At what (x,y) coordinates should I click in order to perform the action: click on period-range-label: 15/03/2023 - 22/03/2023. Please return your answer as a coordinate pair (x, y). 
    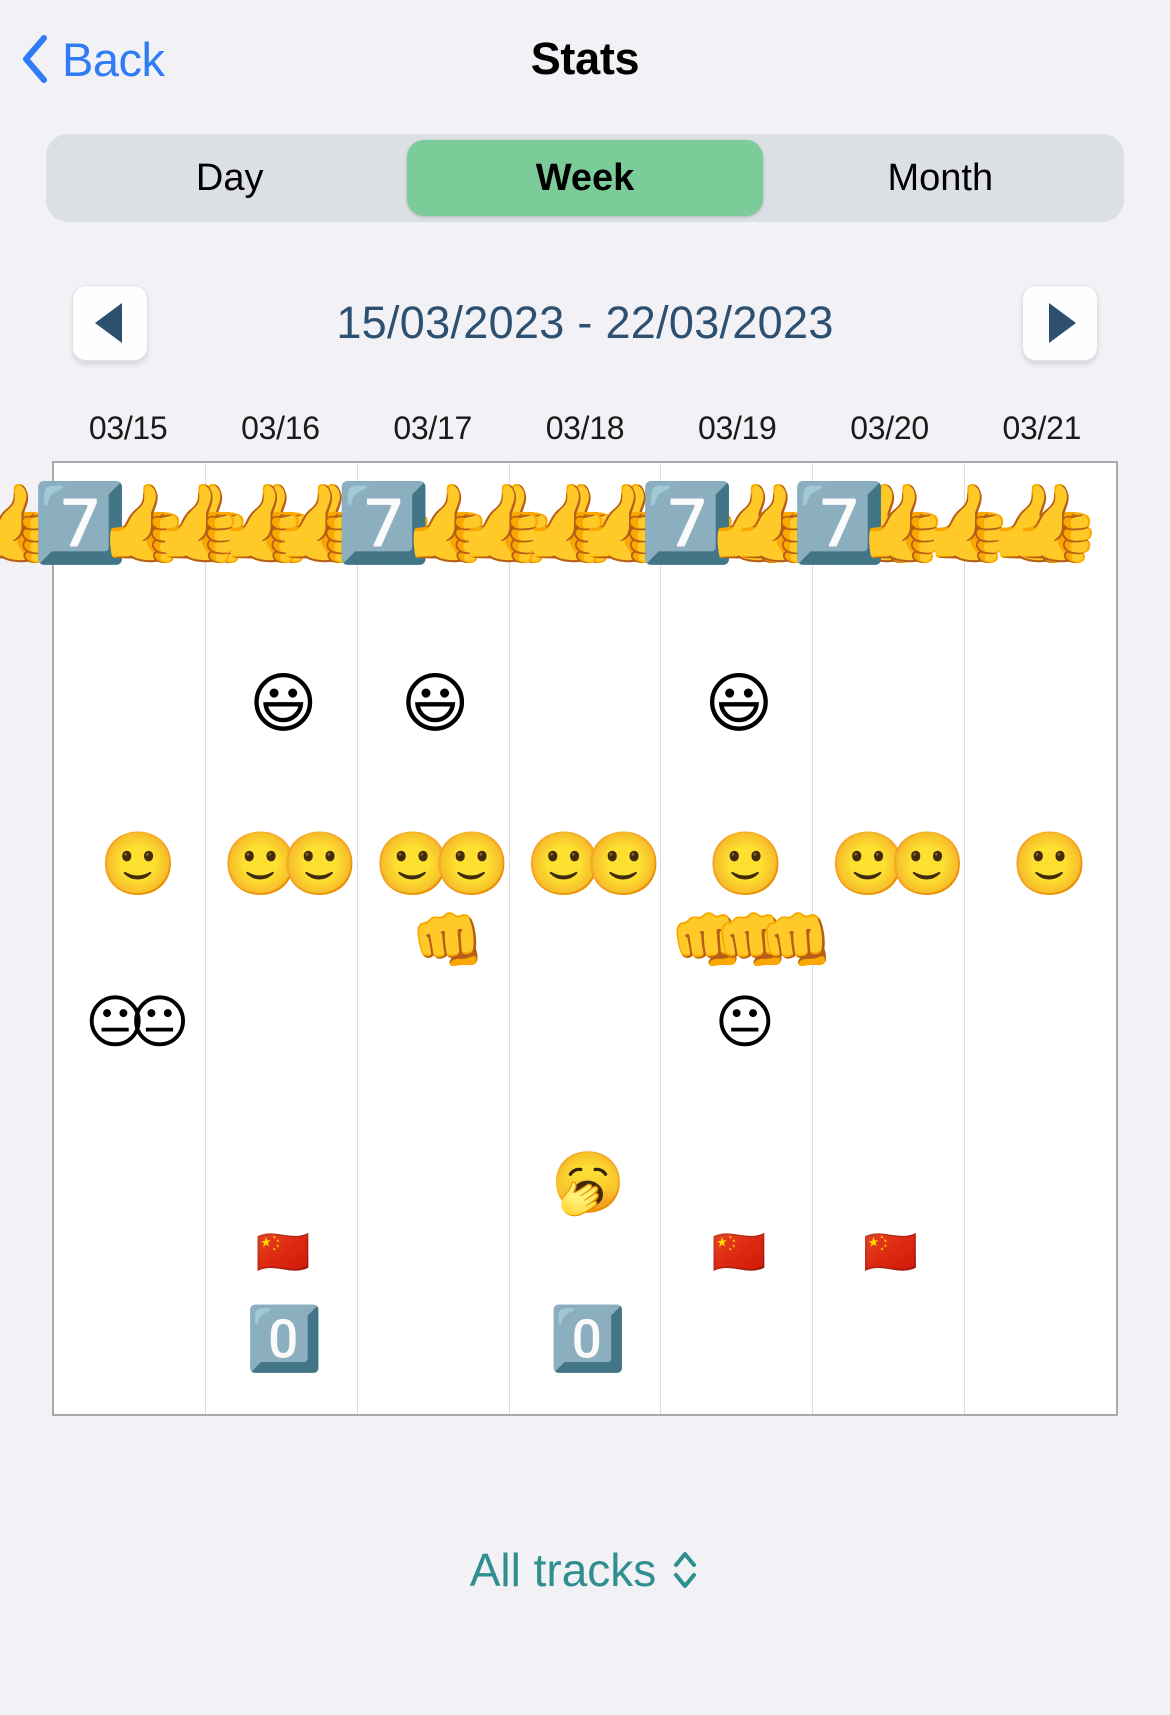
    Looking at the image, I should click on (585, 322).